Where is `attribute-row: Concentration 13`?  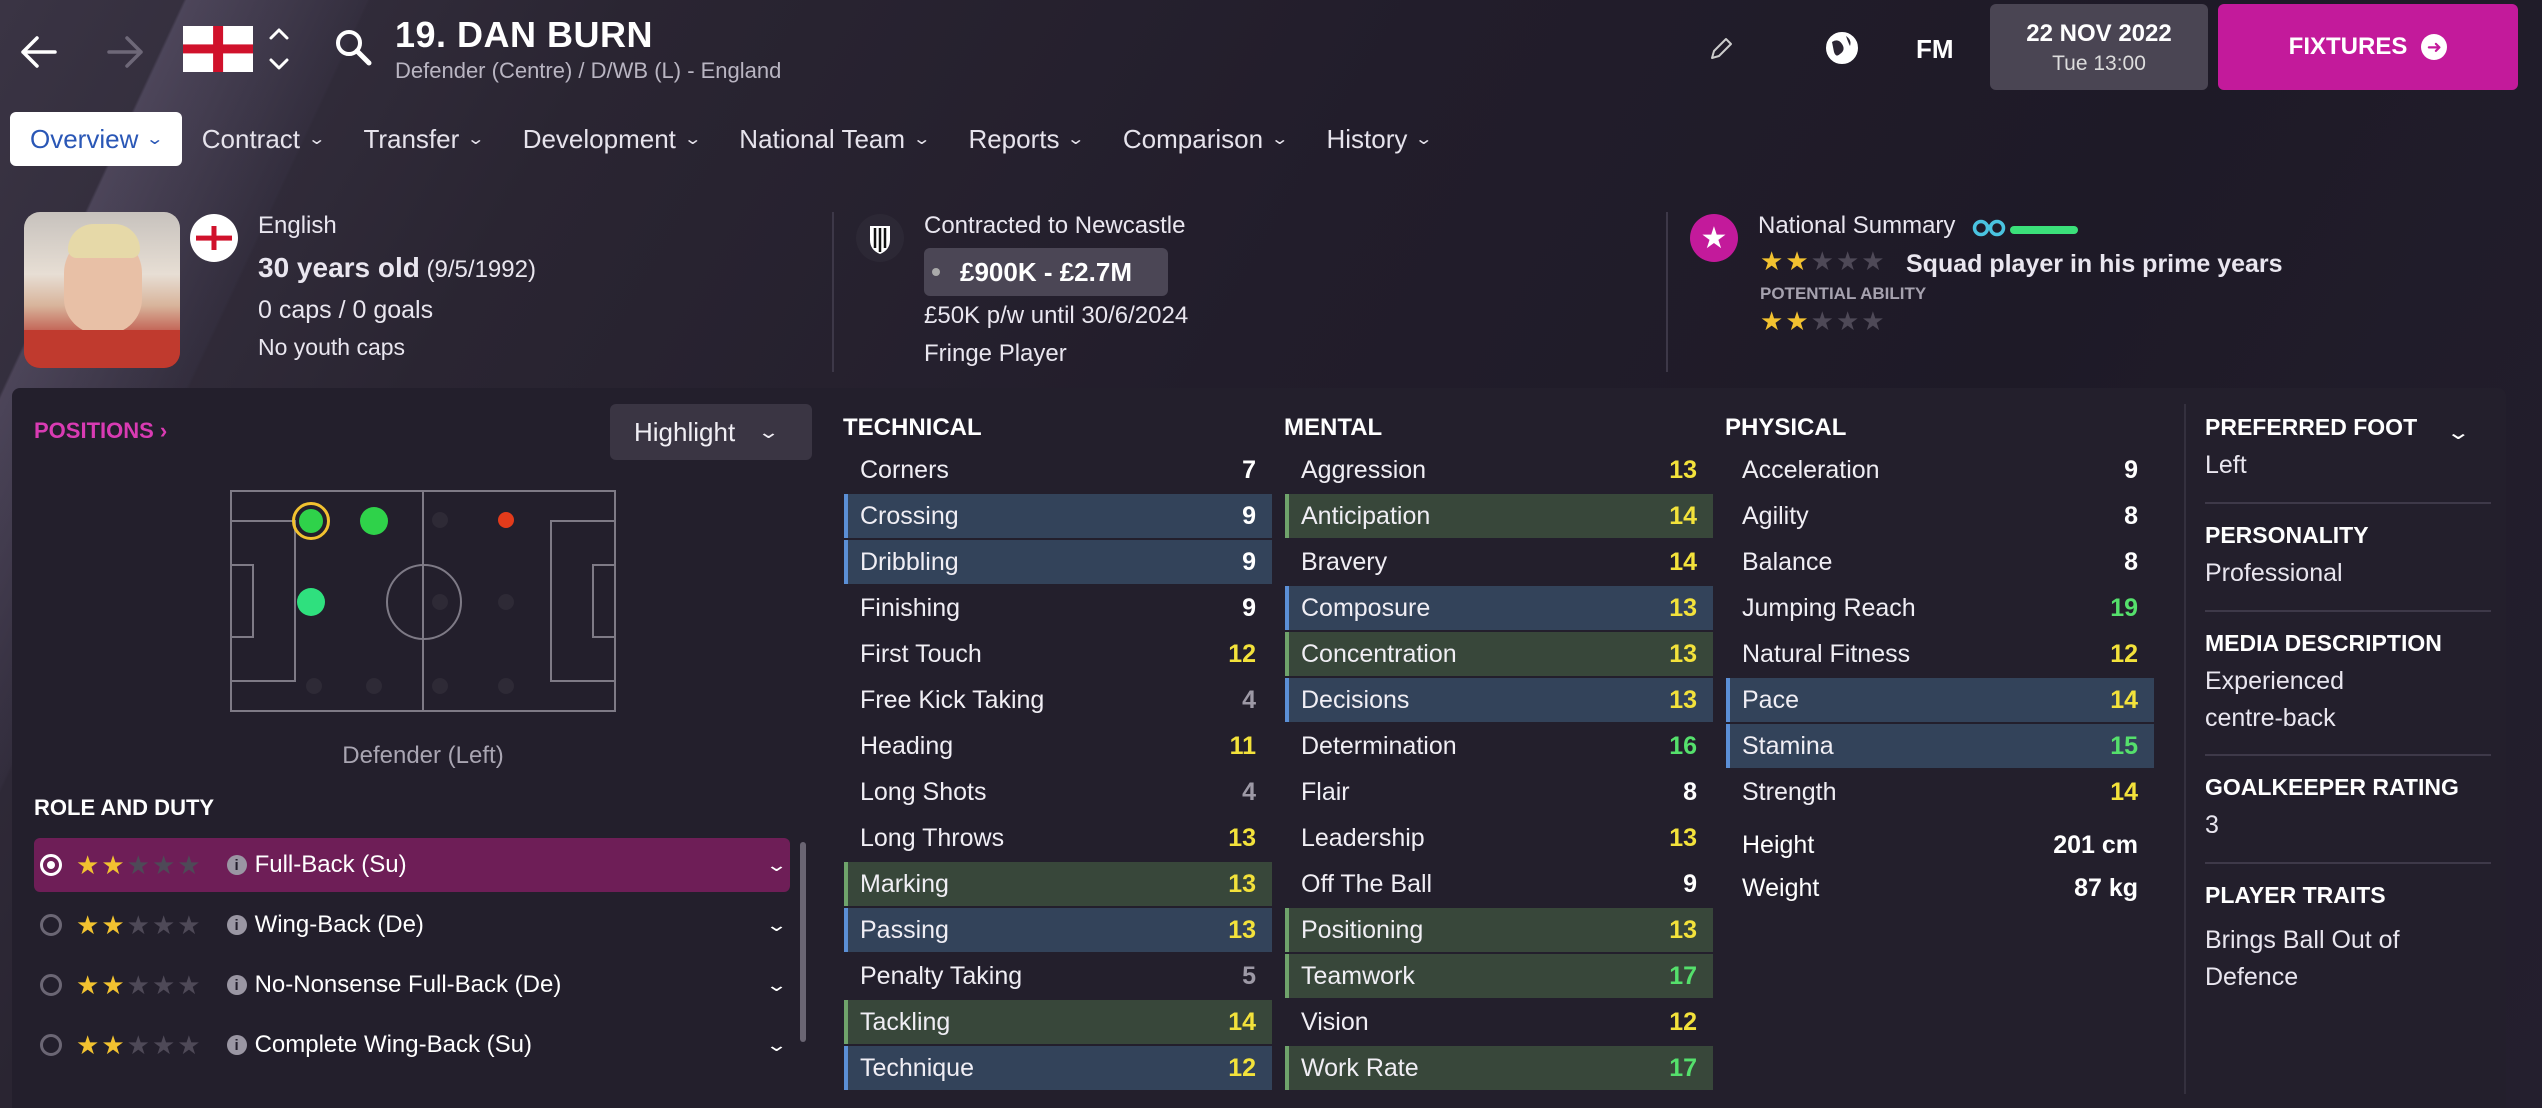
attribute-row: Concentration 13 is located at coordinates (1499, 654).